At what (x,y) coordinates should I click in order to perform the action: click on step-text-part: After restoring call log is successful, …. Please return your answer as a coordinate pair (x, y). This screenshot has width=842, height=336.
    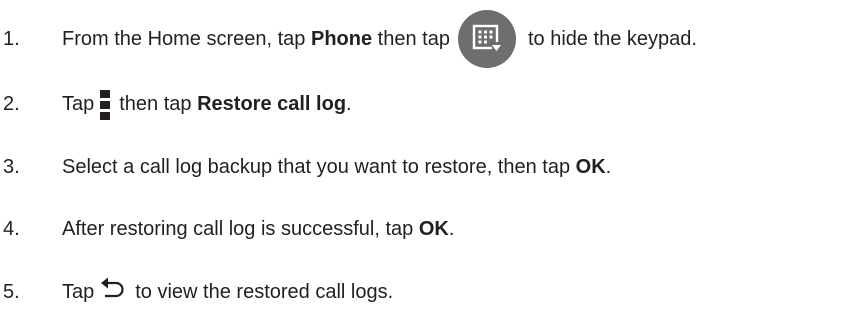
    Looking at the image, I should click on (240, 228).